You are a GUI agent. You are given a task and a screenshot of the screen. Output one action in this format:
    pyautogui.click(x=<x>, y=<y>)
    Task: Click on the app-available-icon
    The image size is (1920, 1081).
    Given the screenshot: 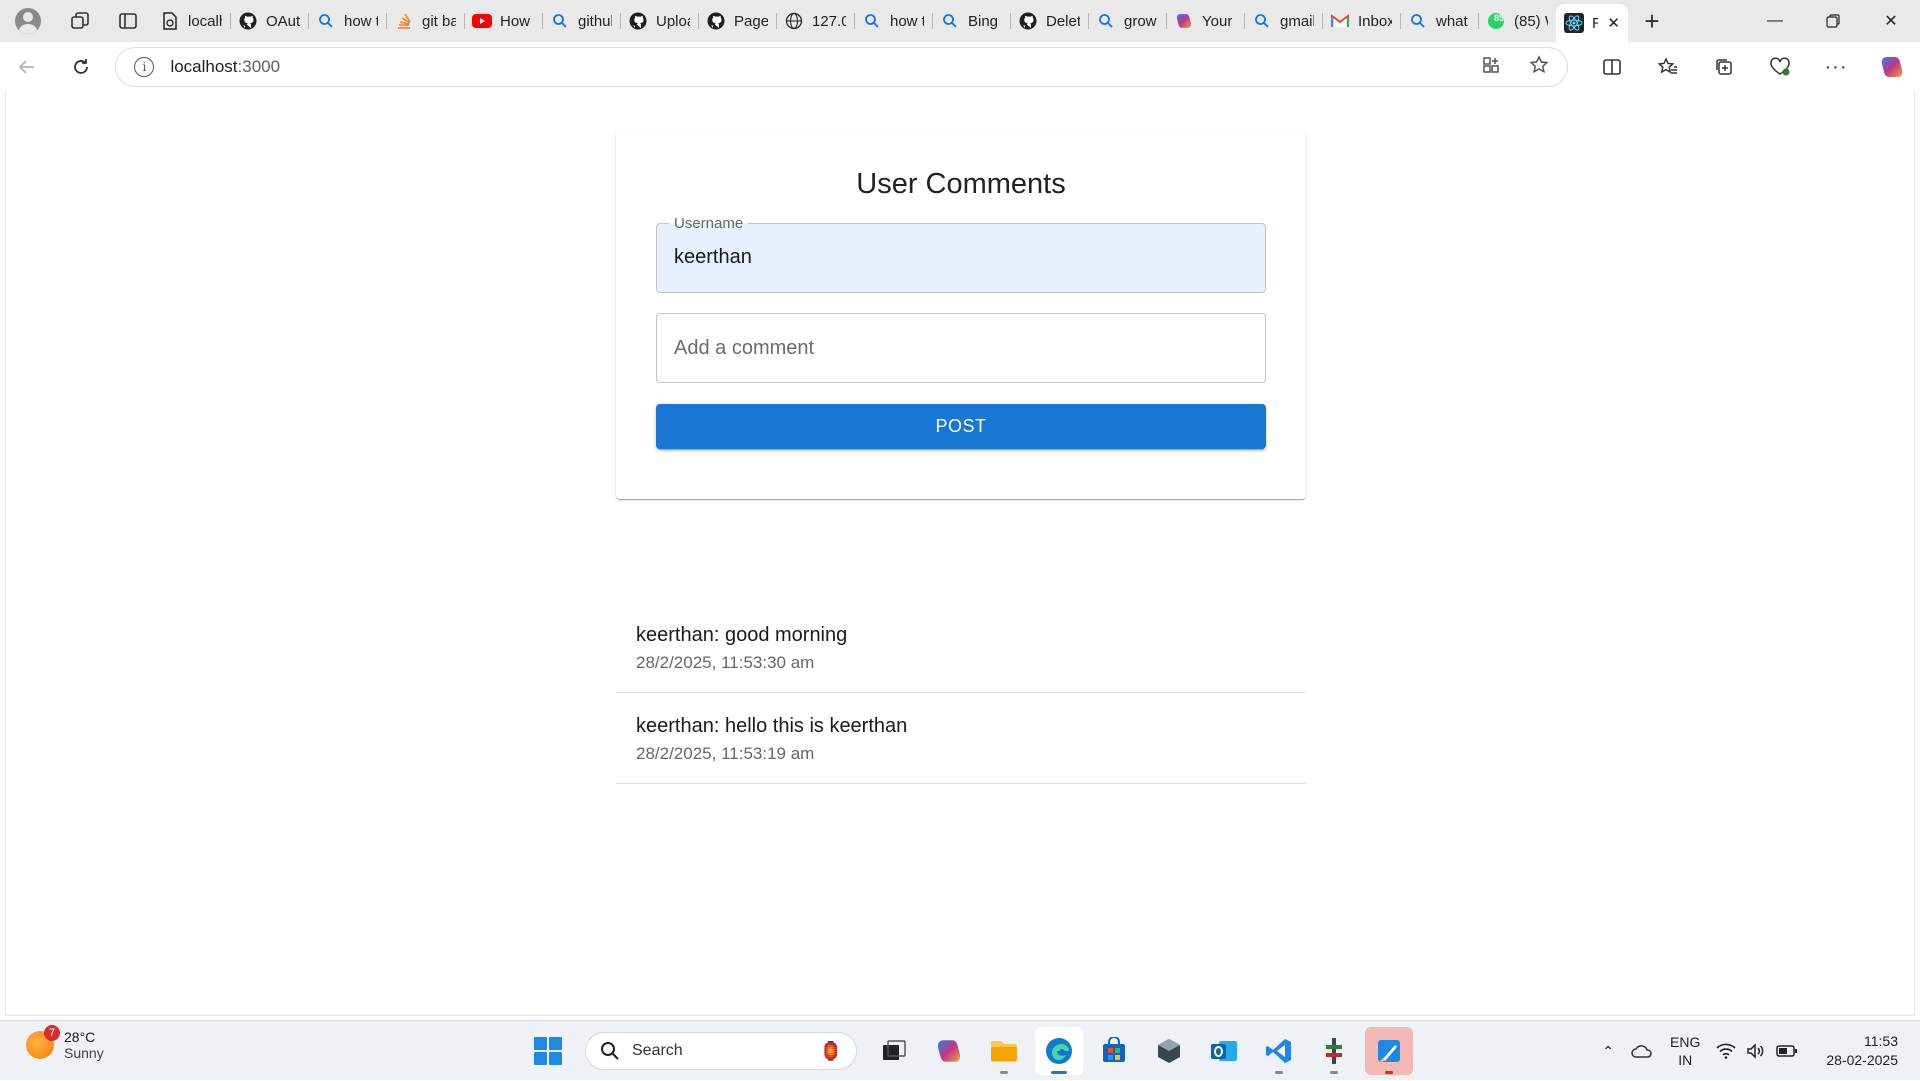 What is the action you would take?
    pyautogui.click(x=1491, y=67)
    